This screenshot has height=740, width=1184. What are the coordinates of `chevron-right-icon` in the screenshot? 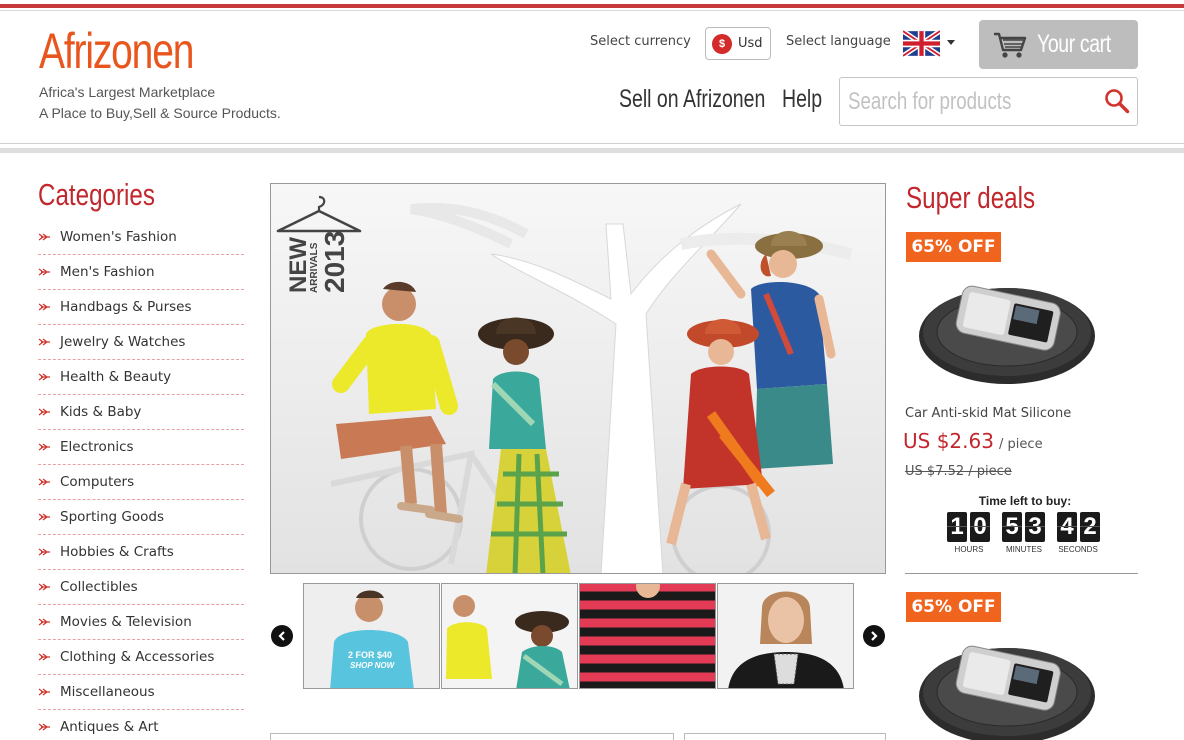 It's located at (874, 636).